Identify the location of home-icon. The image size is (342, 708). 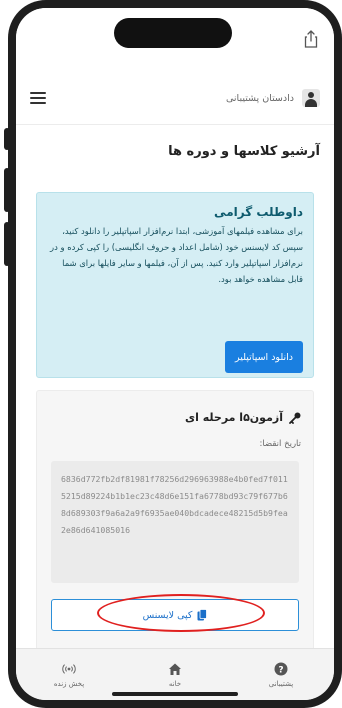
(175, 669).